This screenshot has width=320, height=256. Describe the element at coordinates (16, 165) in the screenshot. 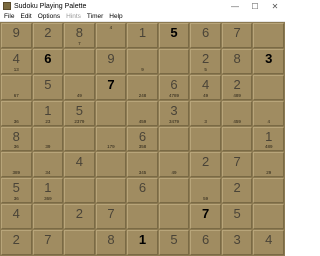

I see `sudoku-cell-r6c1: 389` at that location.